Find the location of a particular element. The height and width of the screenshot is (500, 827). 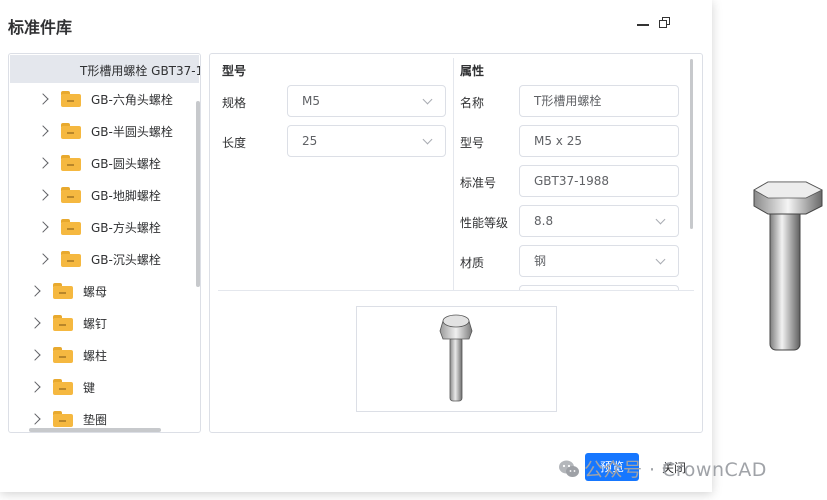

standard-value: GBT37-1988 is located at coordinates (571, 181).